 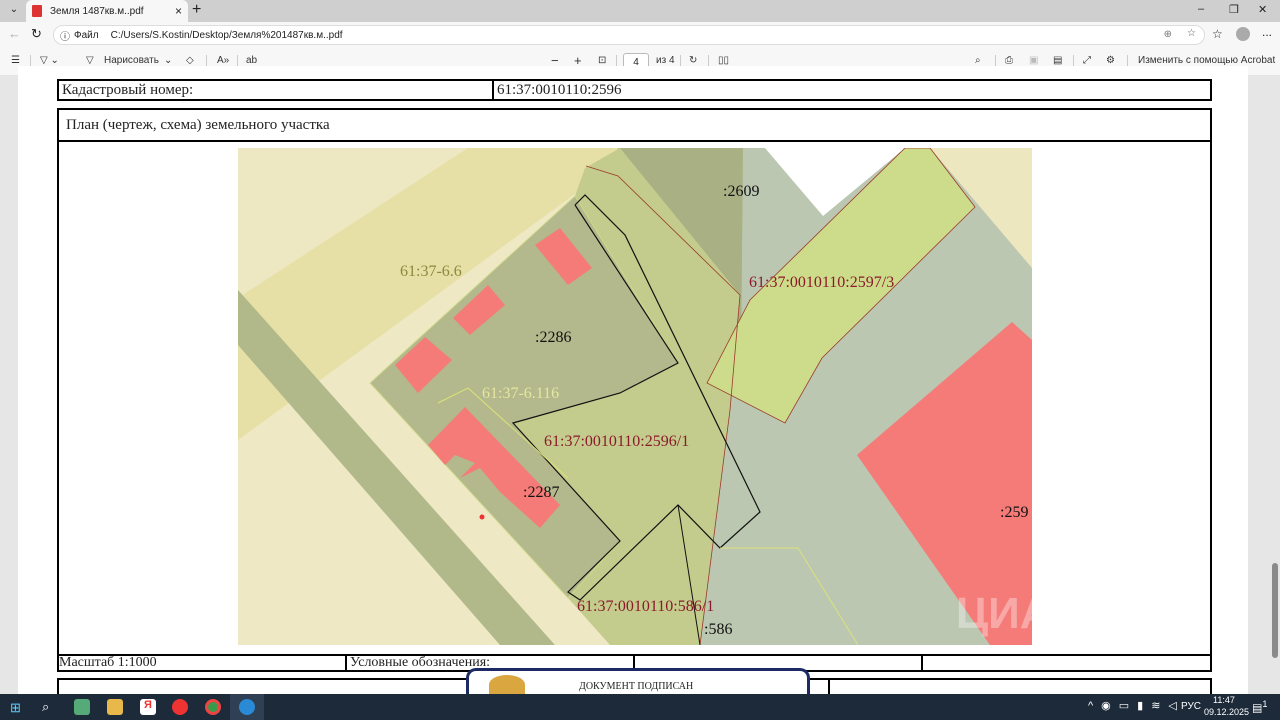 I want to click on edit-with-acrobat-button: Изменить с помощью Acrobat, so click(x=1206, y=60).